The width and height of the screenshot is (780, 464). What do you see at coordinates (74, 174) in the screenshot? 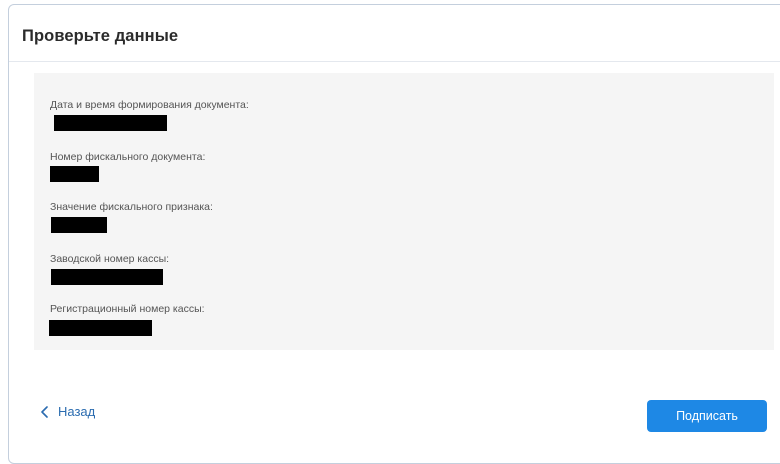
I see `redacted-value-fiscal-document-number` at bounding box center [74, 174].